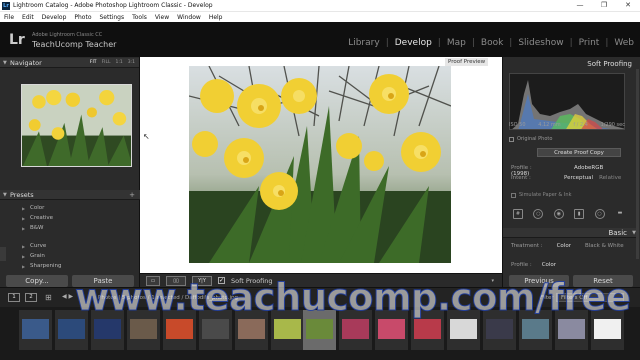 The height and width of the screenshot is (360, 640). I want to click on minimize-button: —, so click(580, 5).